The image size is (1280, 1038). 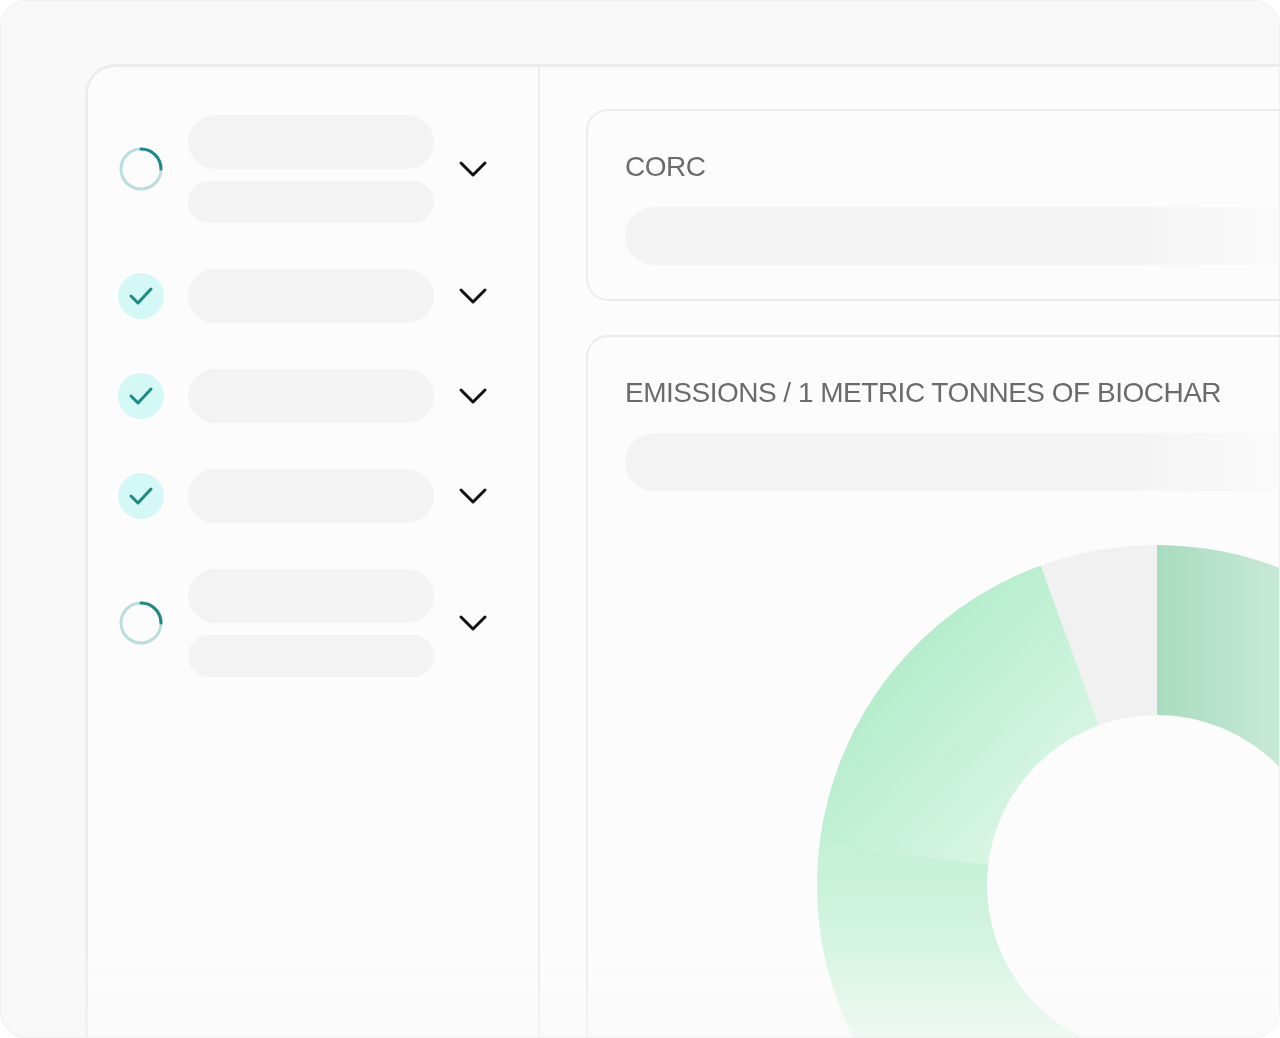 What do you see at coordinates (924, 393) in the screenshot?
I see `card-title: EMISSIONS / 1 METRIC TONNES OF BIOCHAR` at bounding box center [924, 393].